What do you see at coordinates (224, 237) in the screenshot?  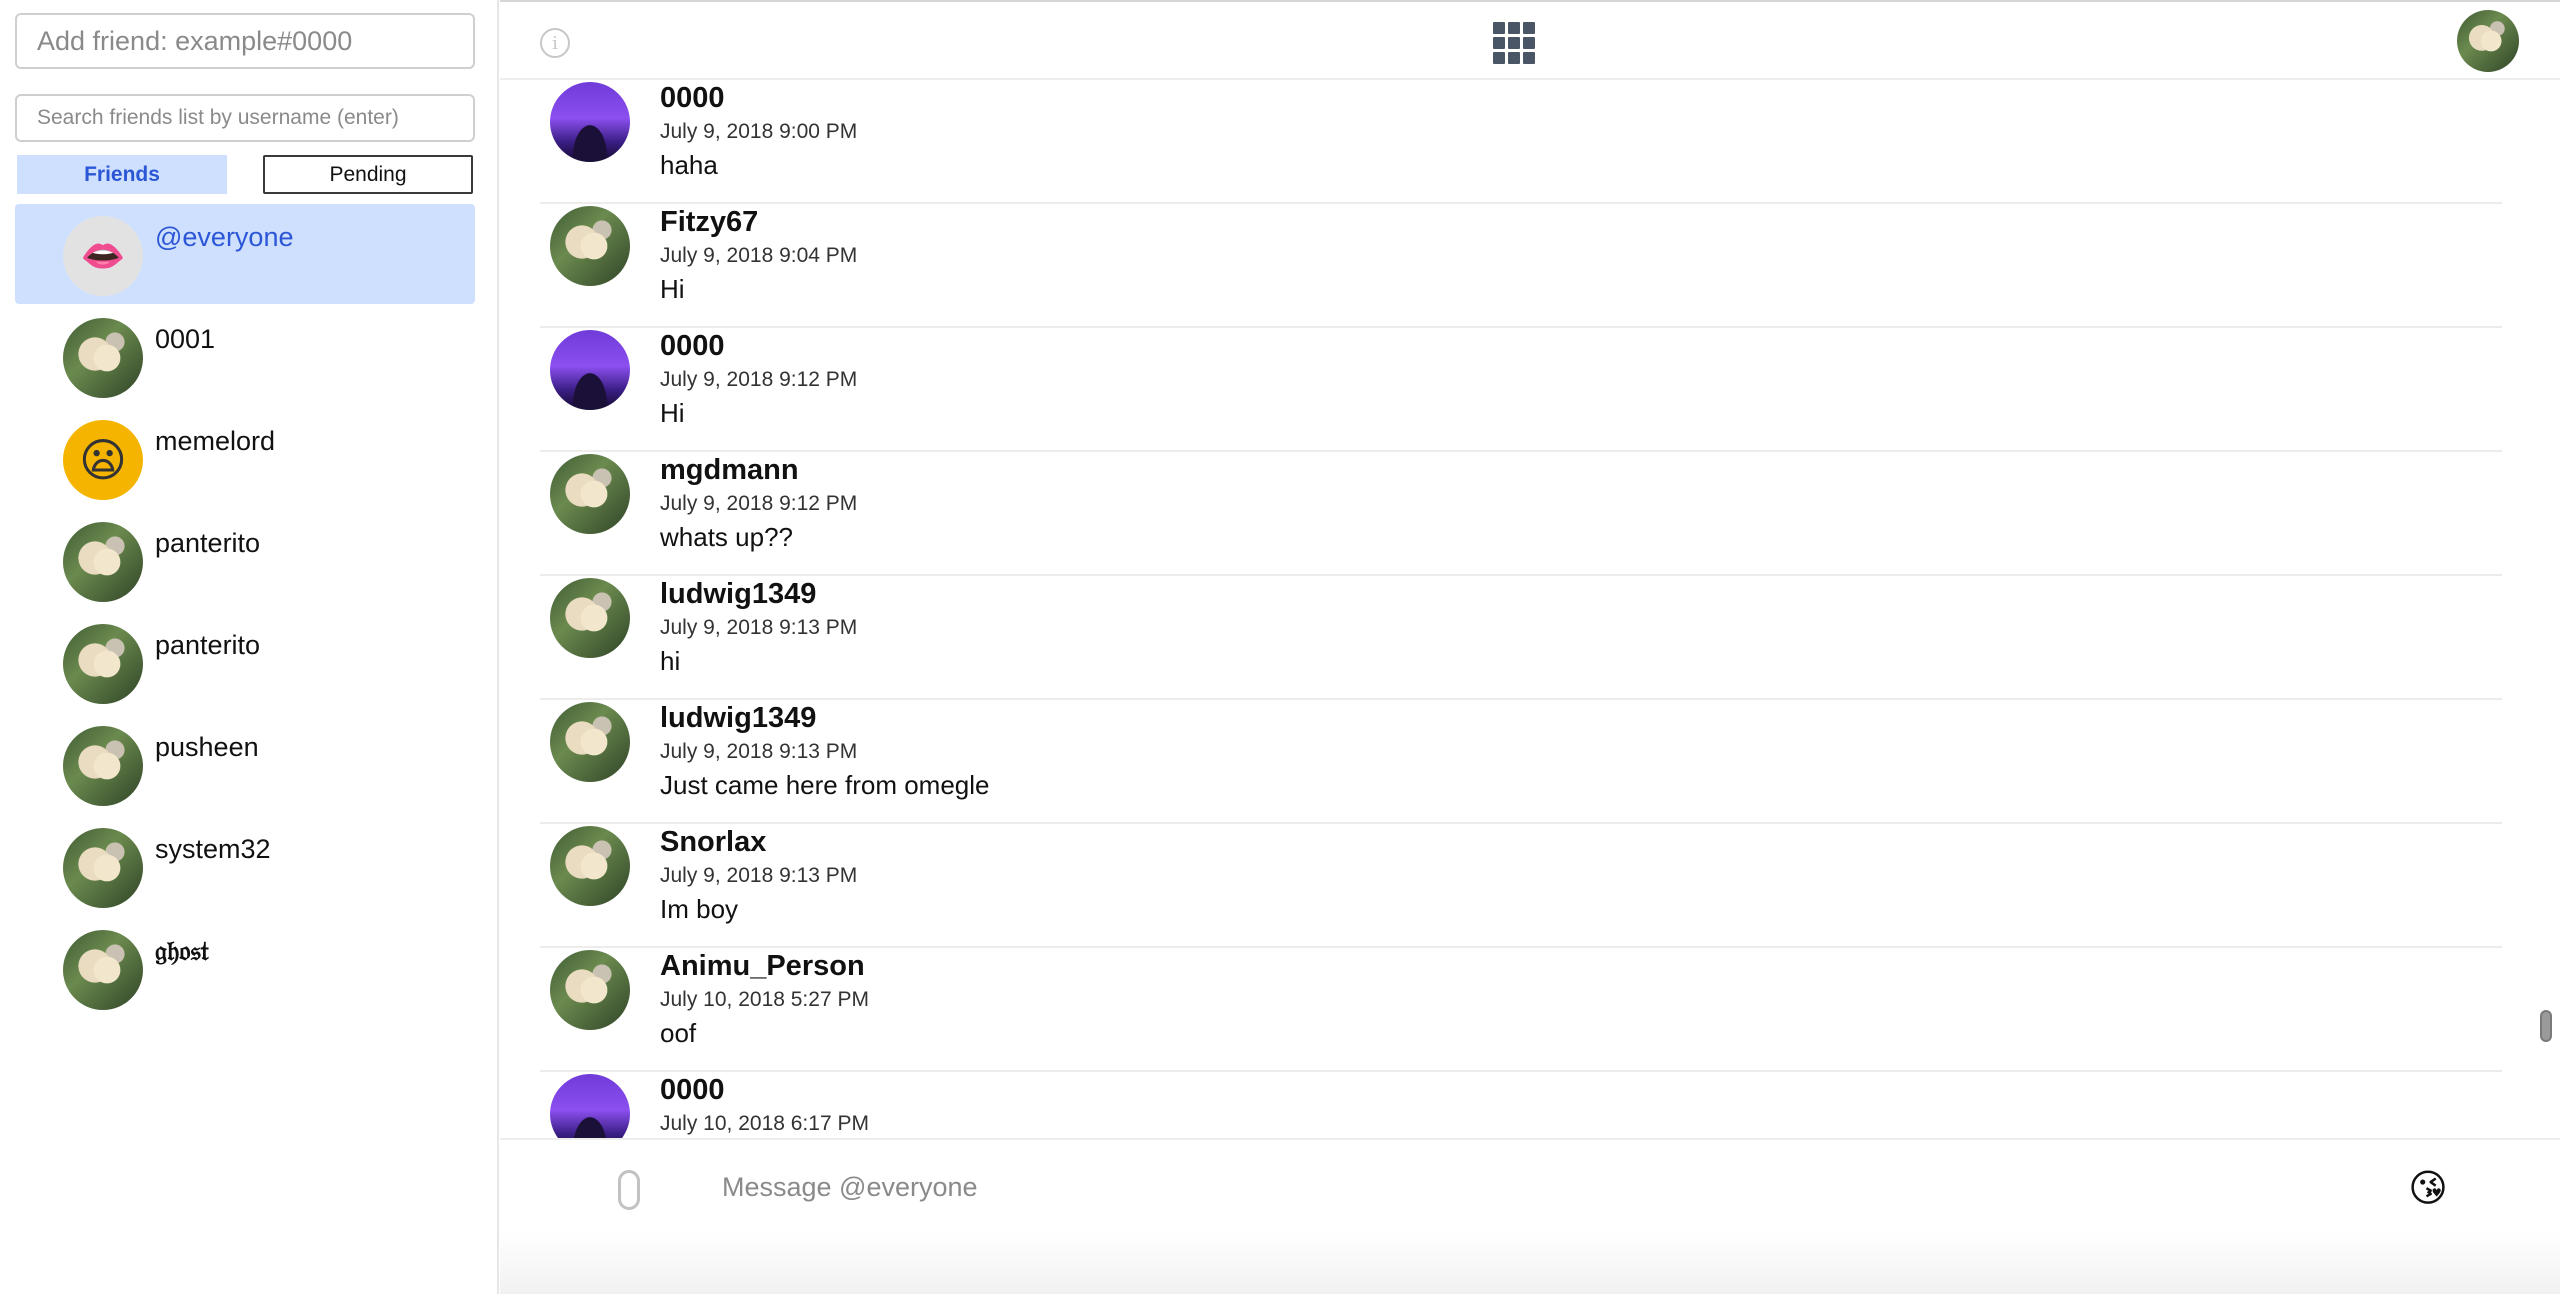 I see `friend-name: @everyone` at bounding box center [224, 237].